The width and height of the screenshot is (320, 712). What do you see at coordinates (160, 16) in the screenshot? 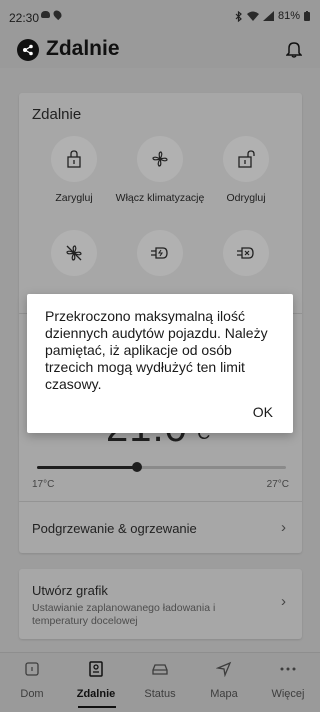
I see `status-bar: 22:30 81%` at bounding box center [160, 16].